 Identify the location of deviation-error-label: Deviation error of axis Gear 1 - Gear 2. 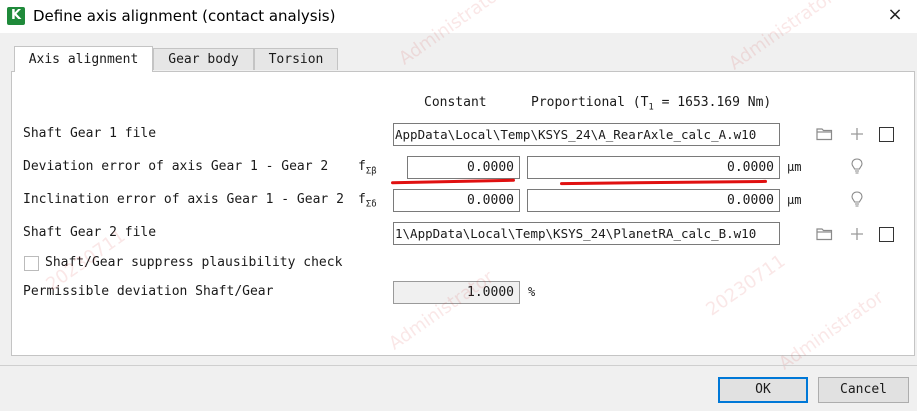
(176, 166).